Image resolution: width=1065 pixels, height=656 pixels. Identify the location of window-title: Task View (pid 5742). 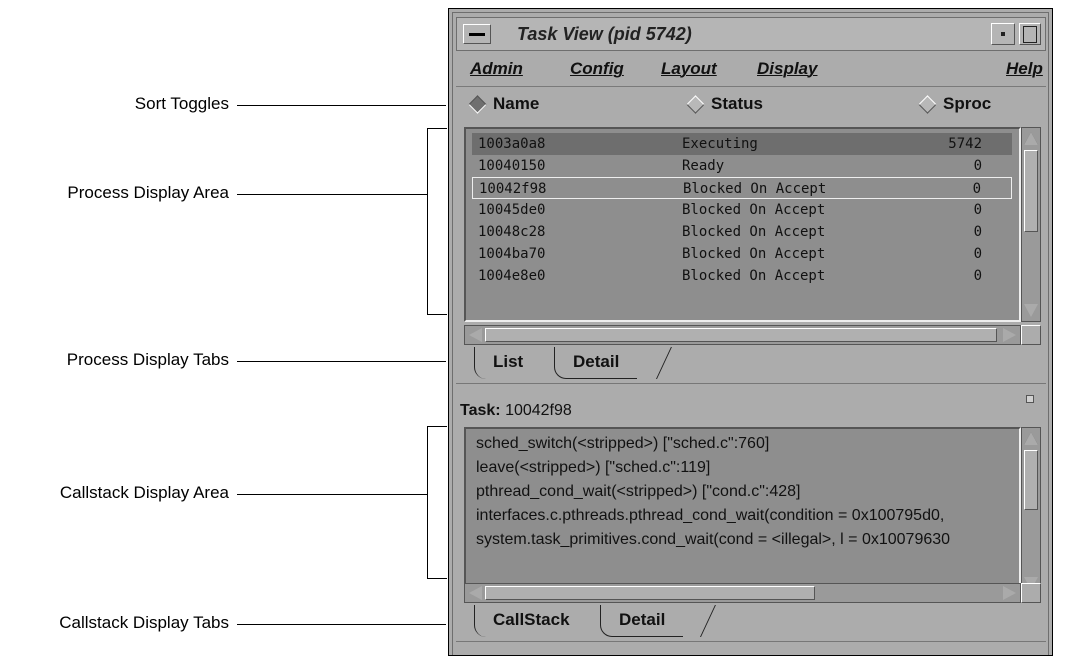
(604, 34).